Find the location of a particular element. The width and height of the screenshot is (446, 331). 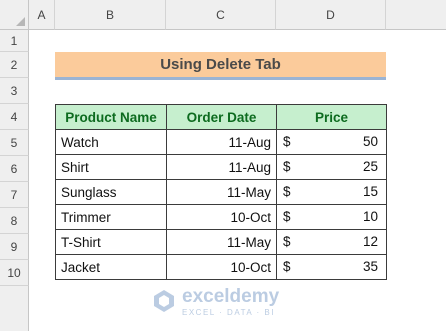

column-header-d: D is located at coordinates (331, 15).